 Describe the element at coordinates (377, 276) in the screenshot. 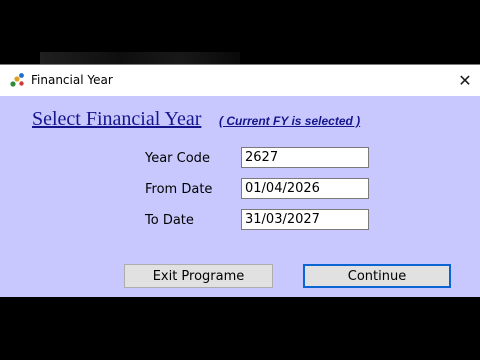

I see `continue-button: Continue` at that location.